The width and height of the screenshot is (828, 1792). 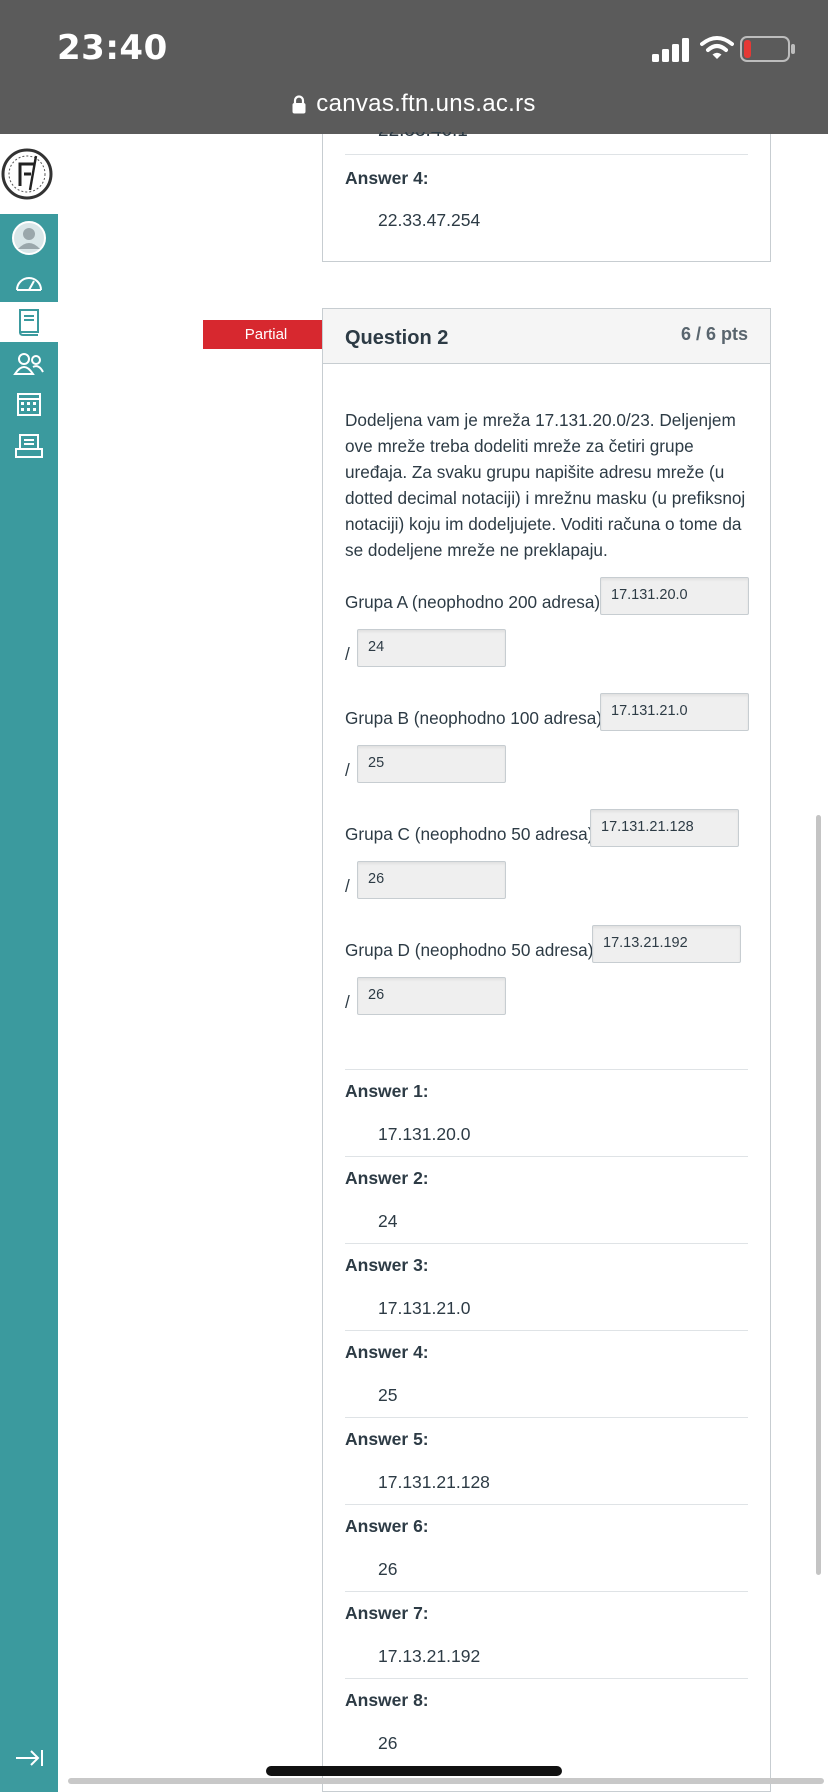 I want to click on collapse-arrow-icon, so click(x=29, y=1758).